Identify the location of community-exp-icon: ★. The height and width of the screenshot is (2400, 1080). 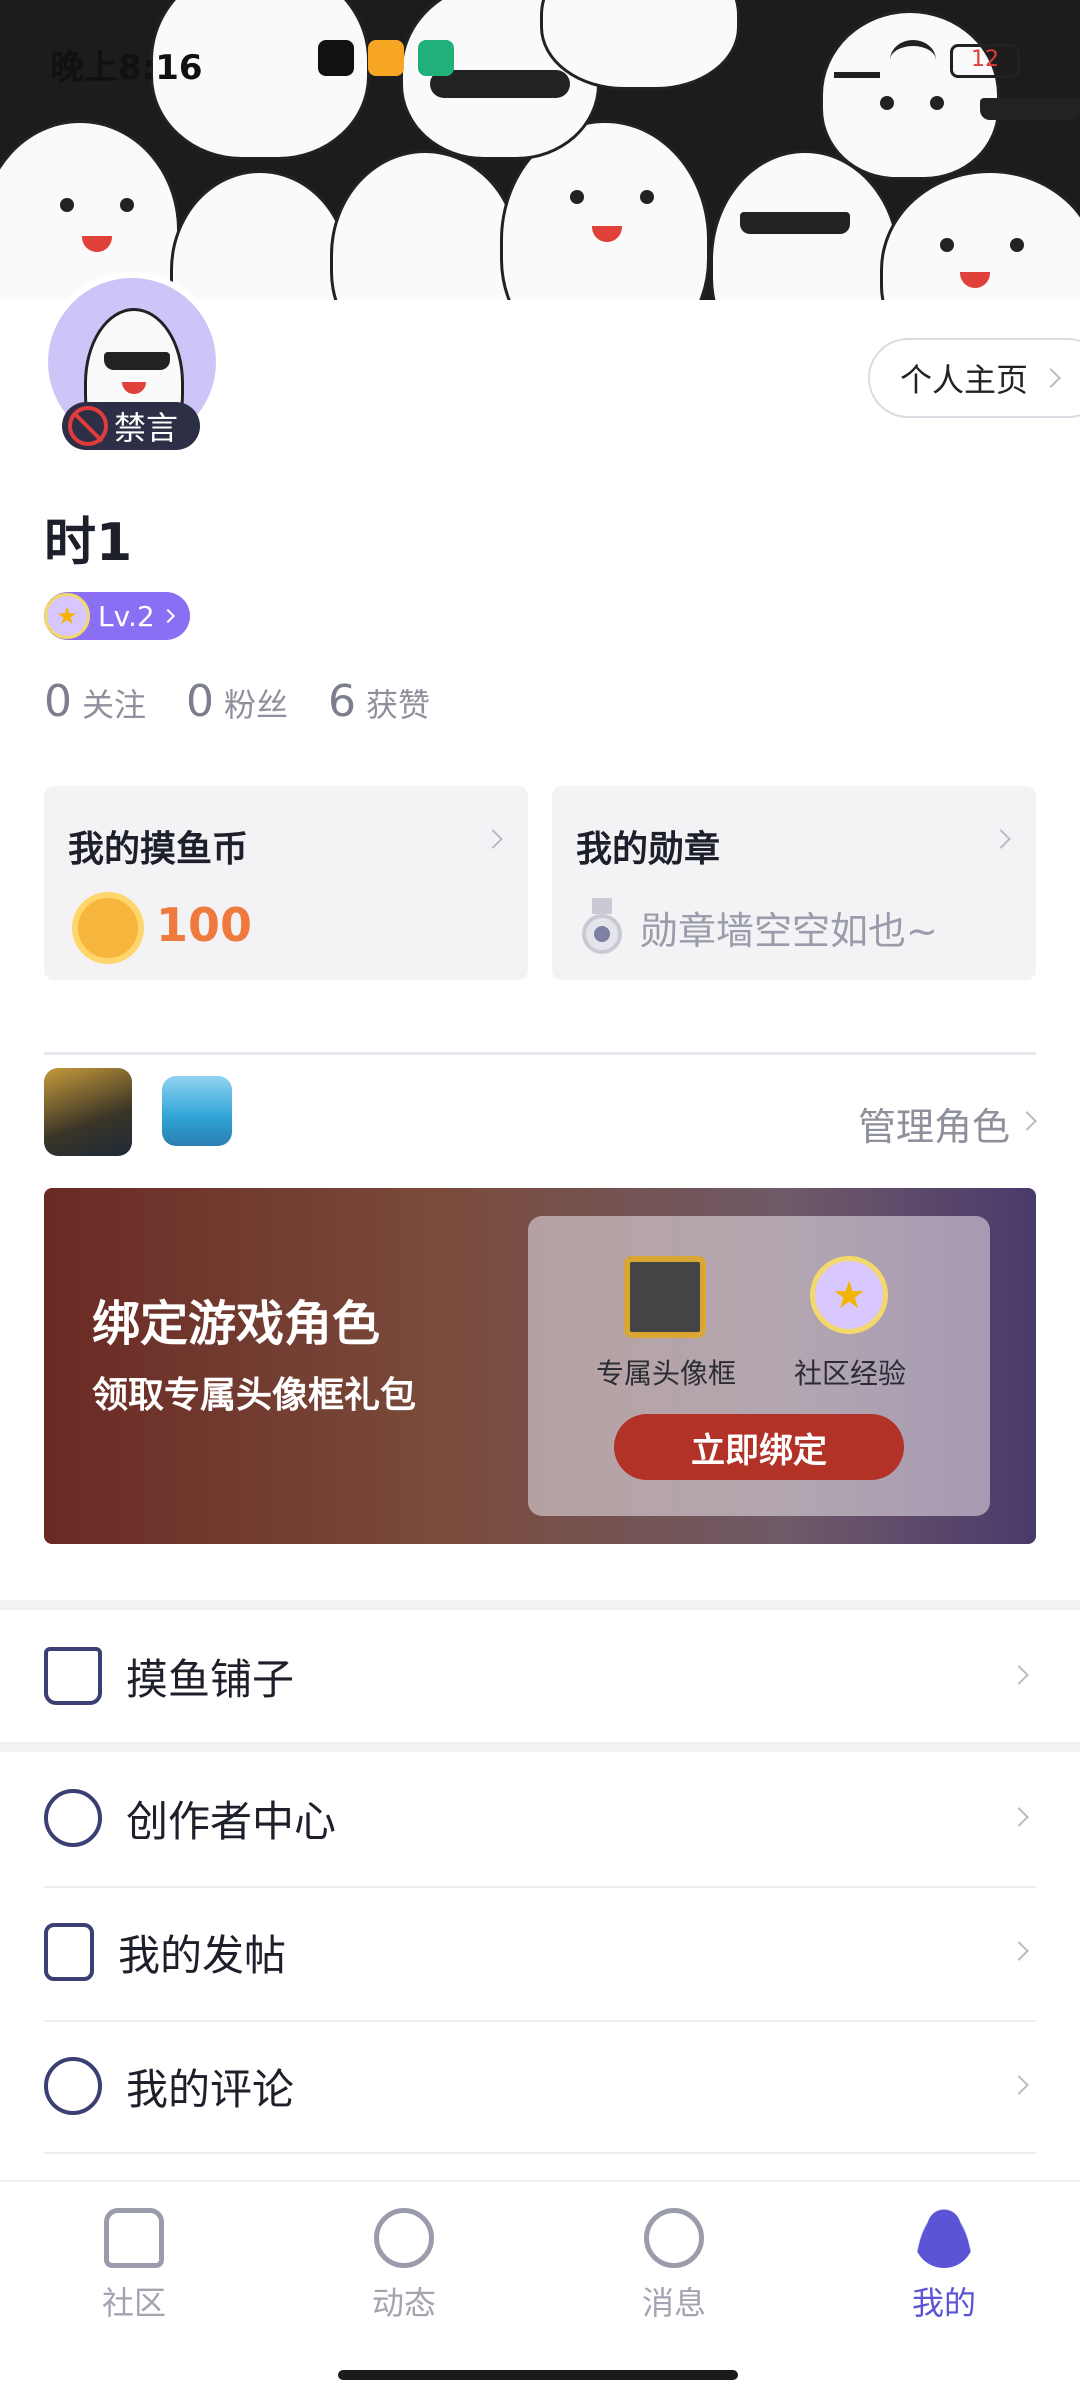
(849, 1295).